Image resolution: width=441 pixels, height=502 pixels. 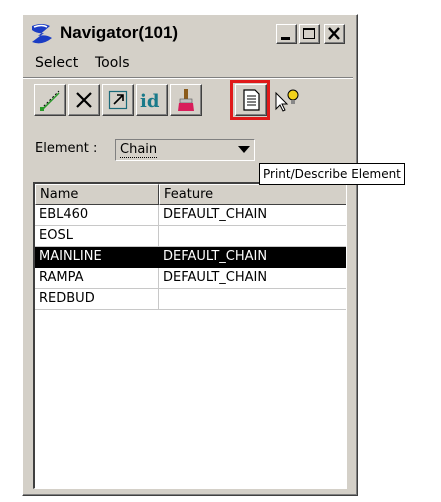 I want to click on table-row: EOSL, so click(x=190, y=236).